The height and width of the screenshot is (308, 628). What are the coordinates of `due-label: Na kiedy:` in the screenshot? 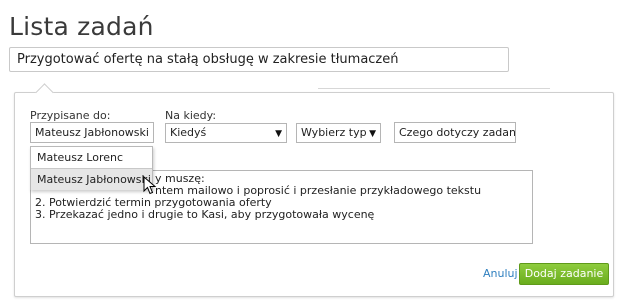 It's located at (191, 115).